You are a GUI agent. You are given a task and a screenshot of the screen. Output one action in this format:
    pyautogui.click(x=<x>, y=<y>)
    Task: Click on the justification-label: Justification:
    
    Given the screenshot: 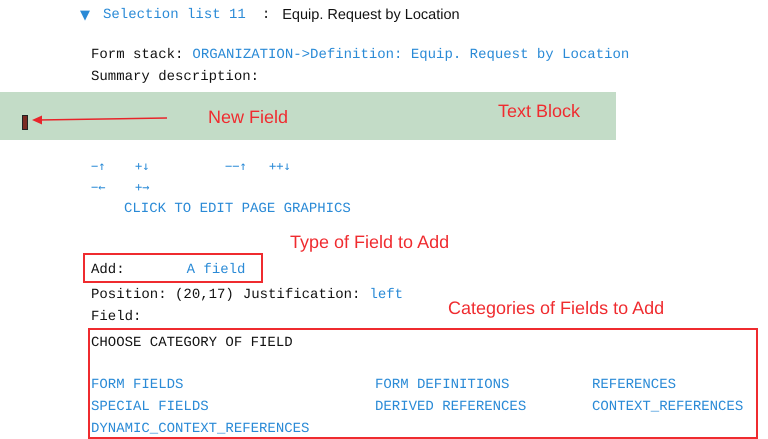 What is the action you would take?
    pyautogui.click(x=301, y=295)
    